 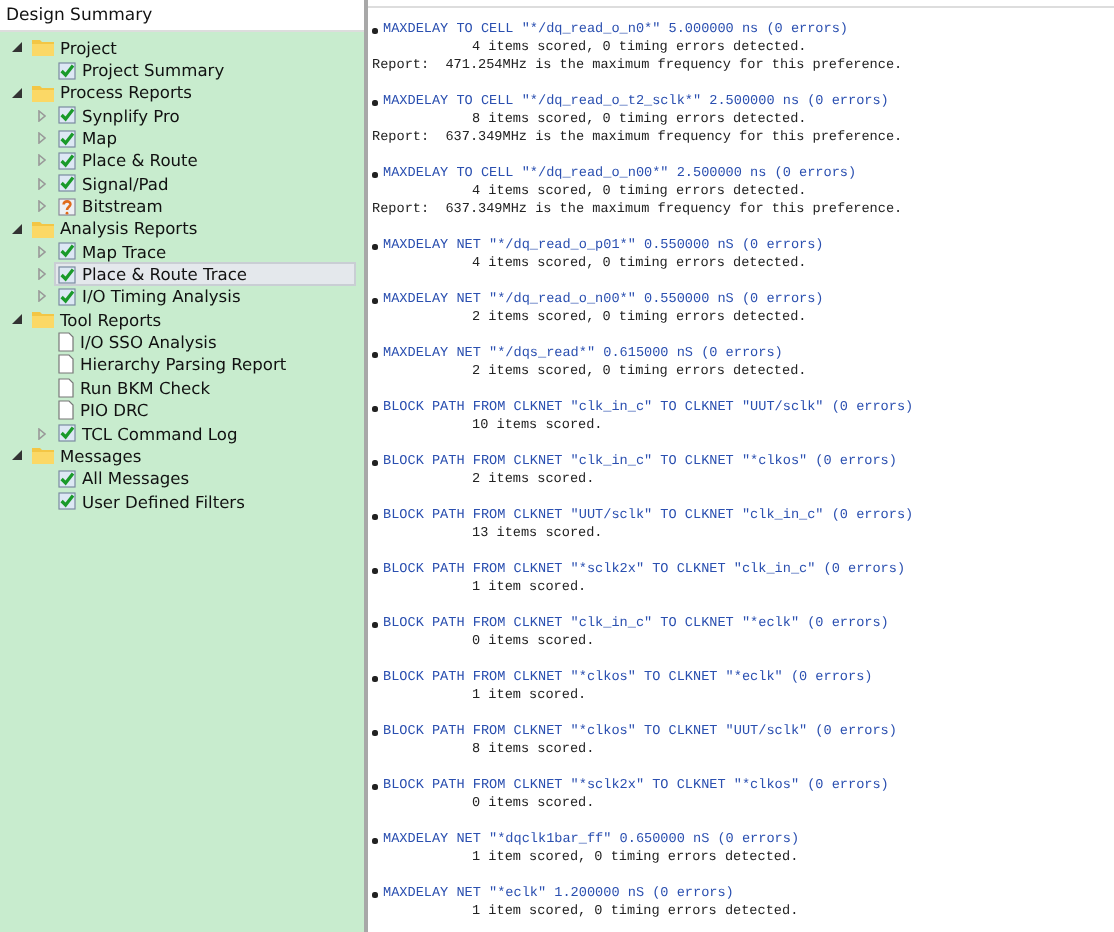 I want to click on tree-item: TCL Command Log, so click(x=205, y=433).